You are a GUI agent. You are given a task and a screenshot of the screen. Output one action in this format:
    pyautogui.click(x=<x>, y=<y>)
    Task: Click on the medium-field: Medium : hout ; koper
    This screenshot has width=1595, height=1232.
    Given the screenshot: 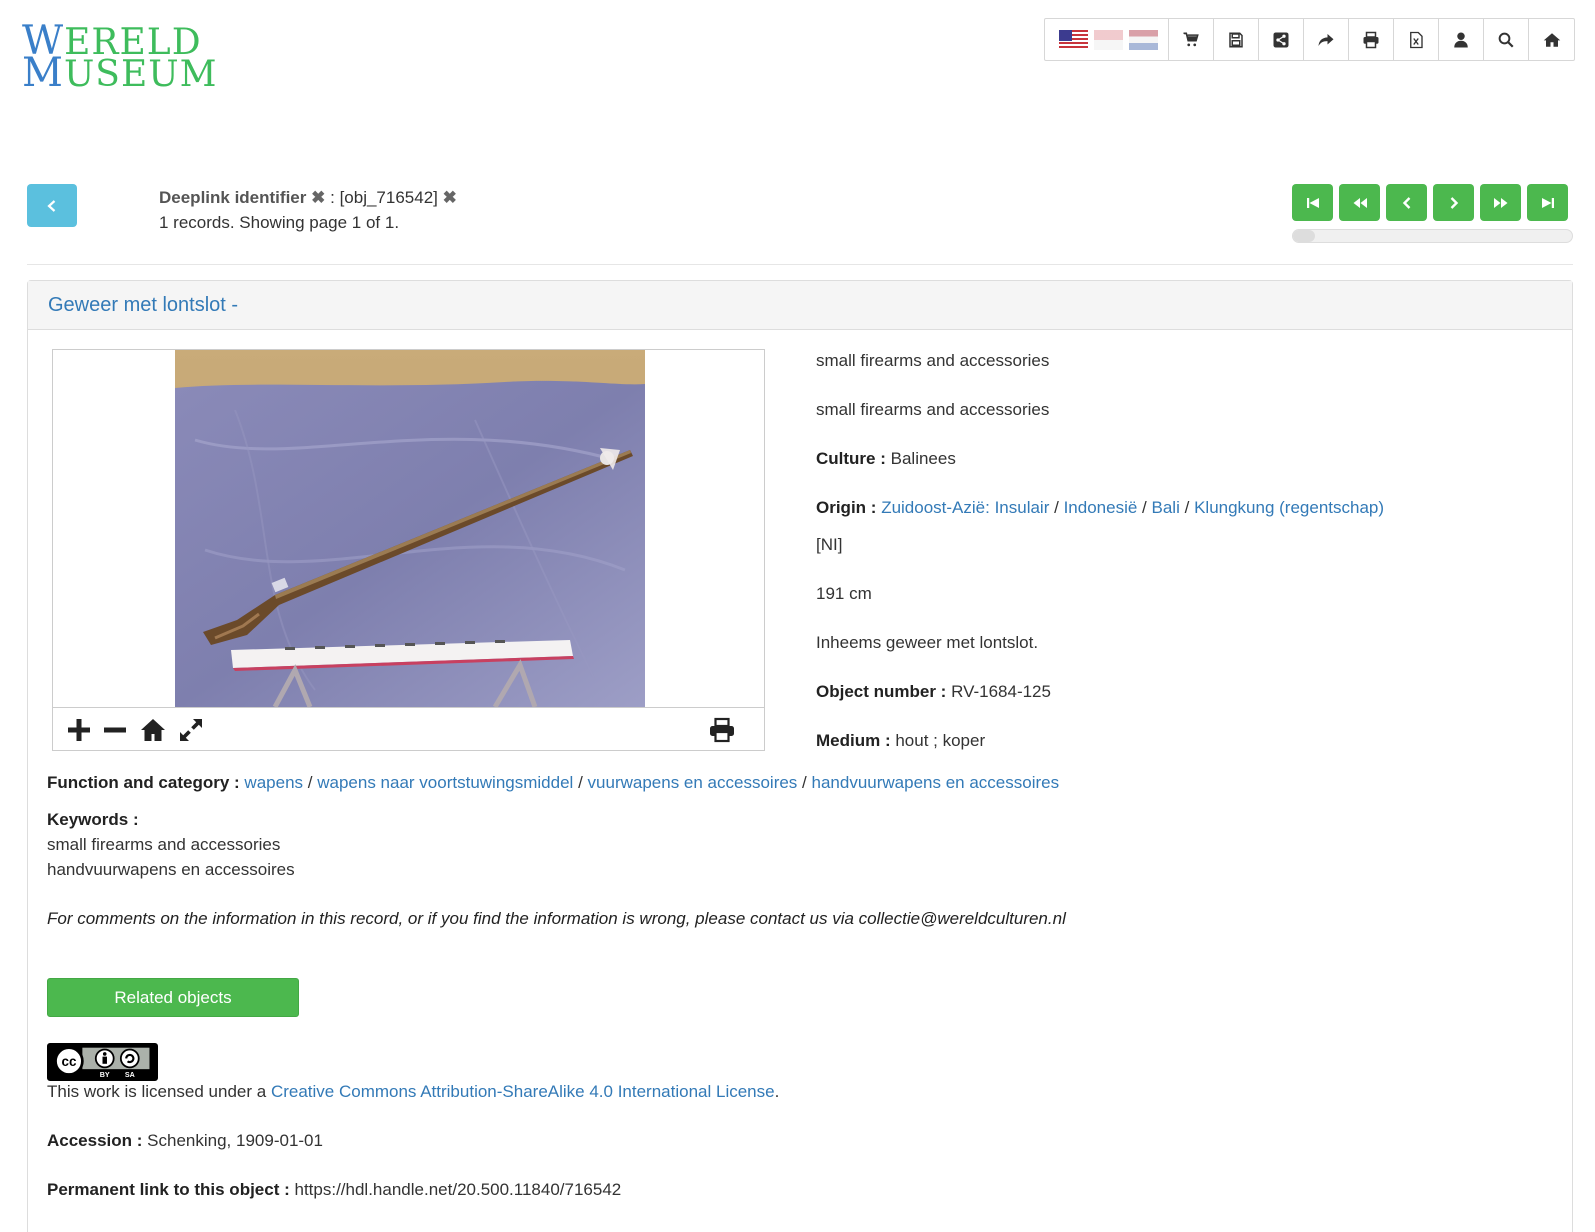 What is the action you would take?
    pyautogui.click(x=900, y=741)
    